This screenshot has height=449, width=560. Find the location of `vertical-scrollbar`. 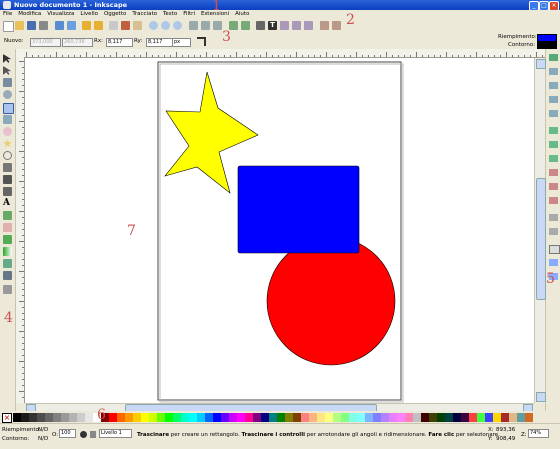

vertical-scrollbar is located at coordinates (540, 230).